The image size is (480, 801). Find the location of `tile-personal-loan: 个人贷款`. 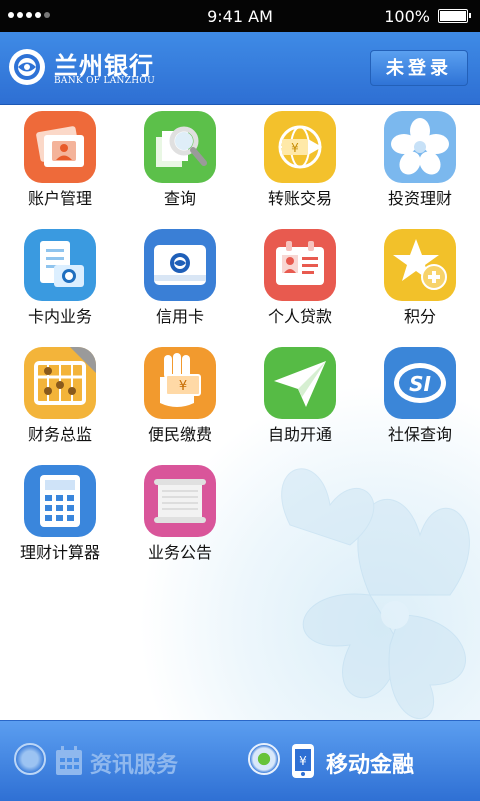

tile-personal-loan: 个人贷款 is located at coordinates (300, 282).